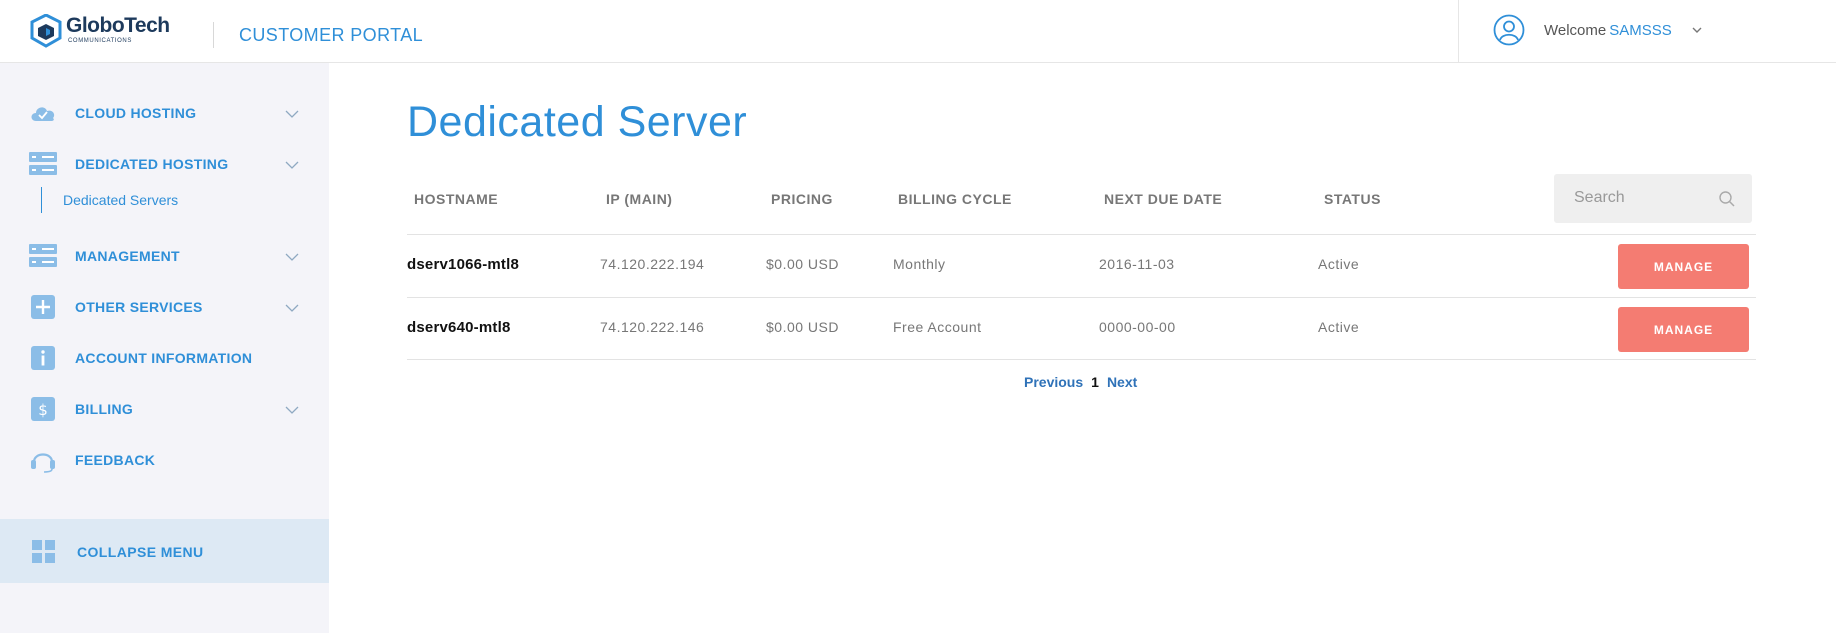 Image resolution: width=1836 pixels, height=633 pixels. I want to click on sidebar-item-feedback: FEEDBACK, so click(164, 460).